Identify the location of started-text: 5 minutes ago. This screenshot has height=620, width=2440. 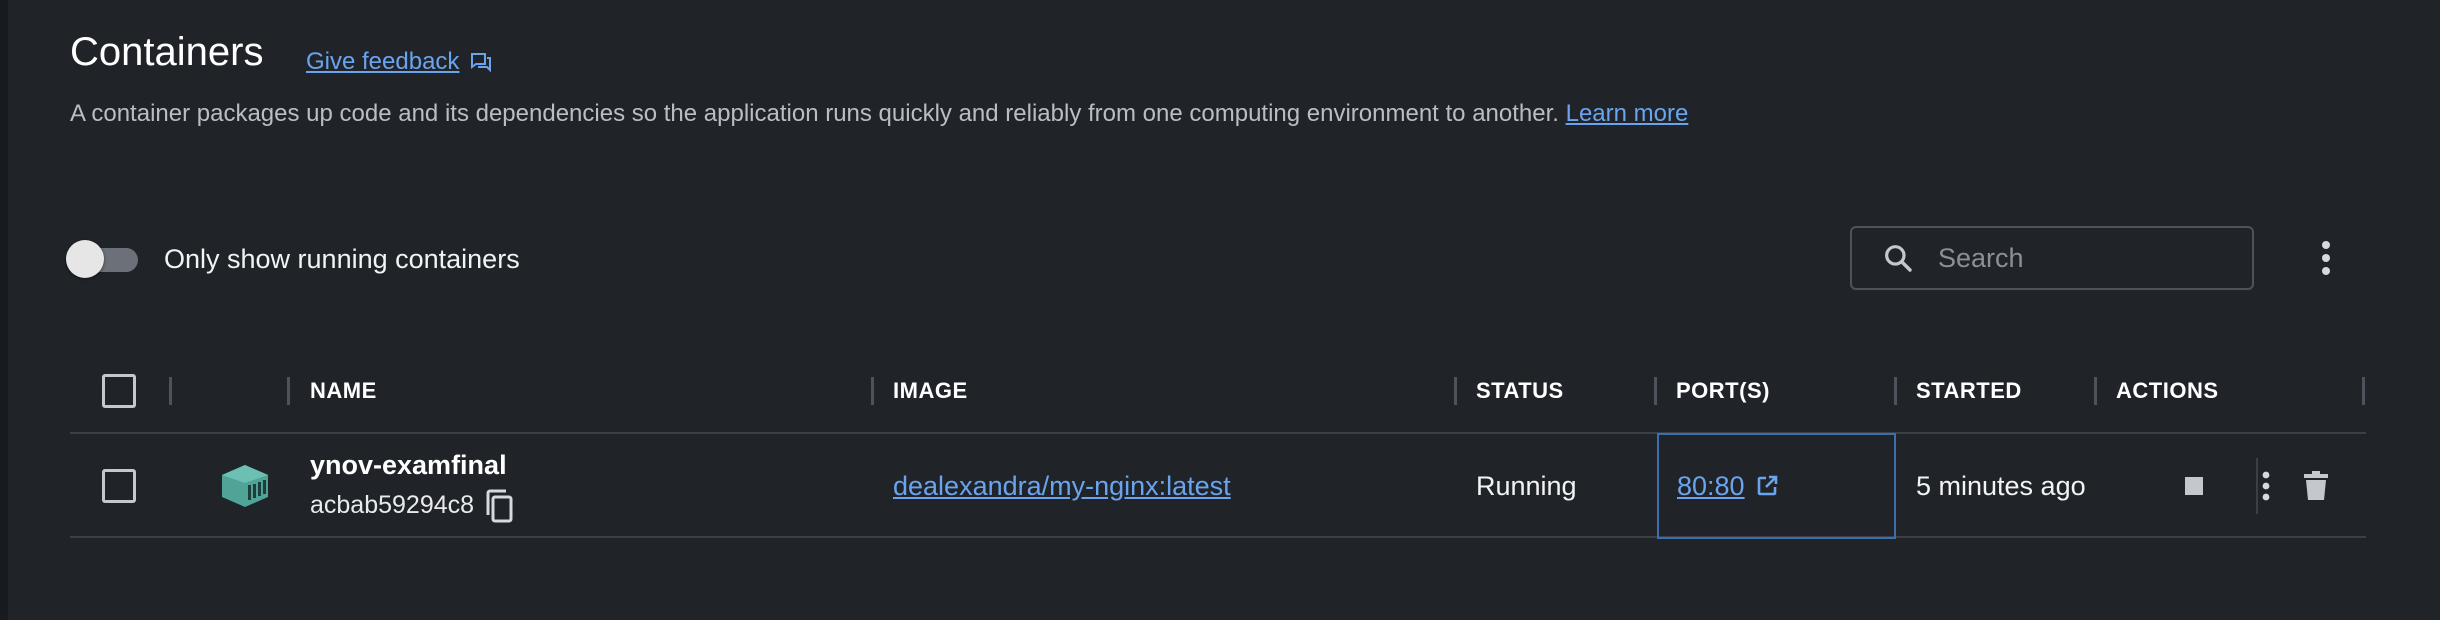
(2001, 485).